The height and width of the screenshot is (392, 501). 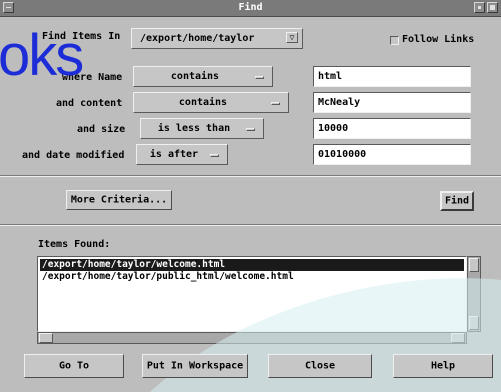 I want to click on find-button: Find, so click(x=457, y=201).